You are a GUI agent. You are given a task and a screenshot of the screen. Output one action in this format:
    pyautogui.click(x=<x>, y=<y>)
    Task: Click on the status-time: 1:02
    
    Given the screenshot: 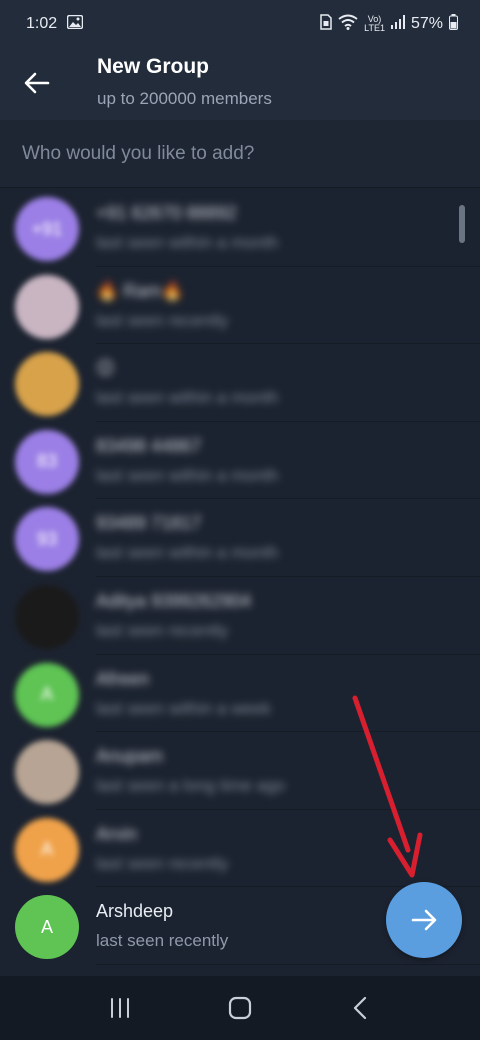 What is the action you would take?
    pyautogui.click(x=42, y=23)
    